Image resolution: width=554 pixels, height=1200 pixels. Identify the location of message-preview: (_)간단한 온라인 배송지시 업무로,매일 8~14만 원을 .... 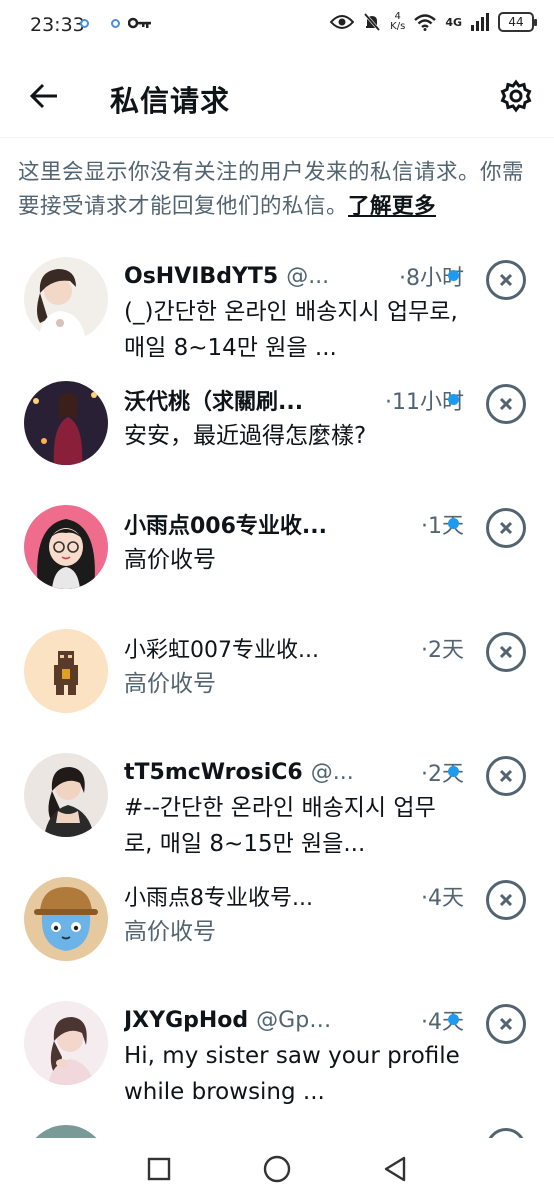
(291, 330).